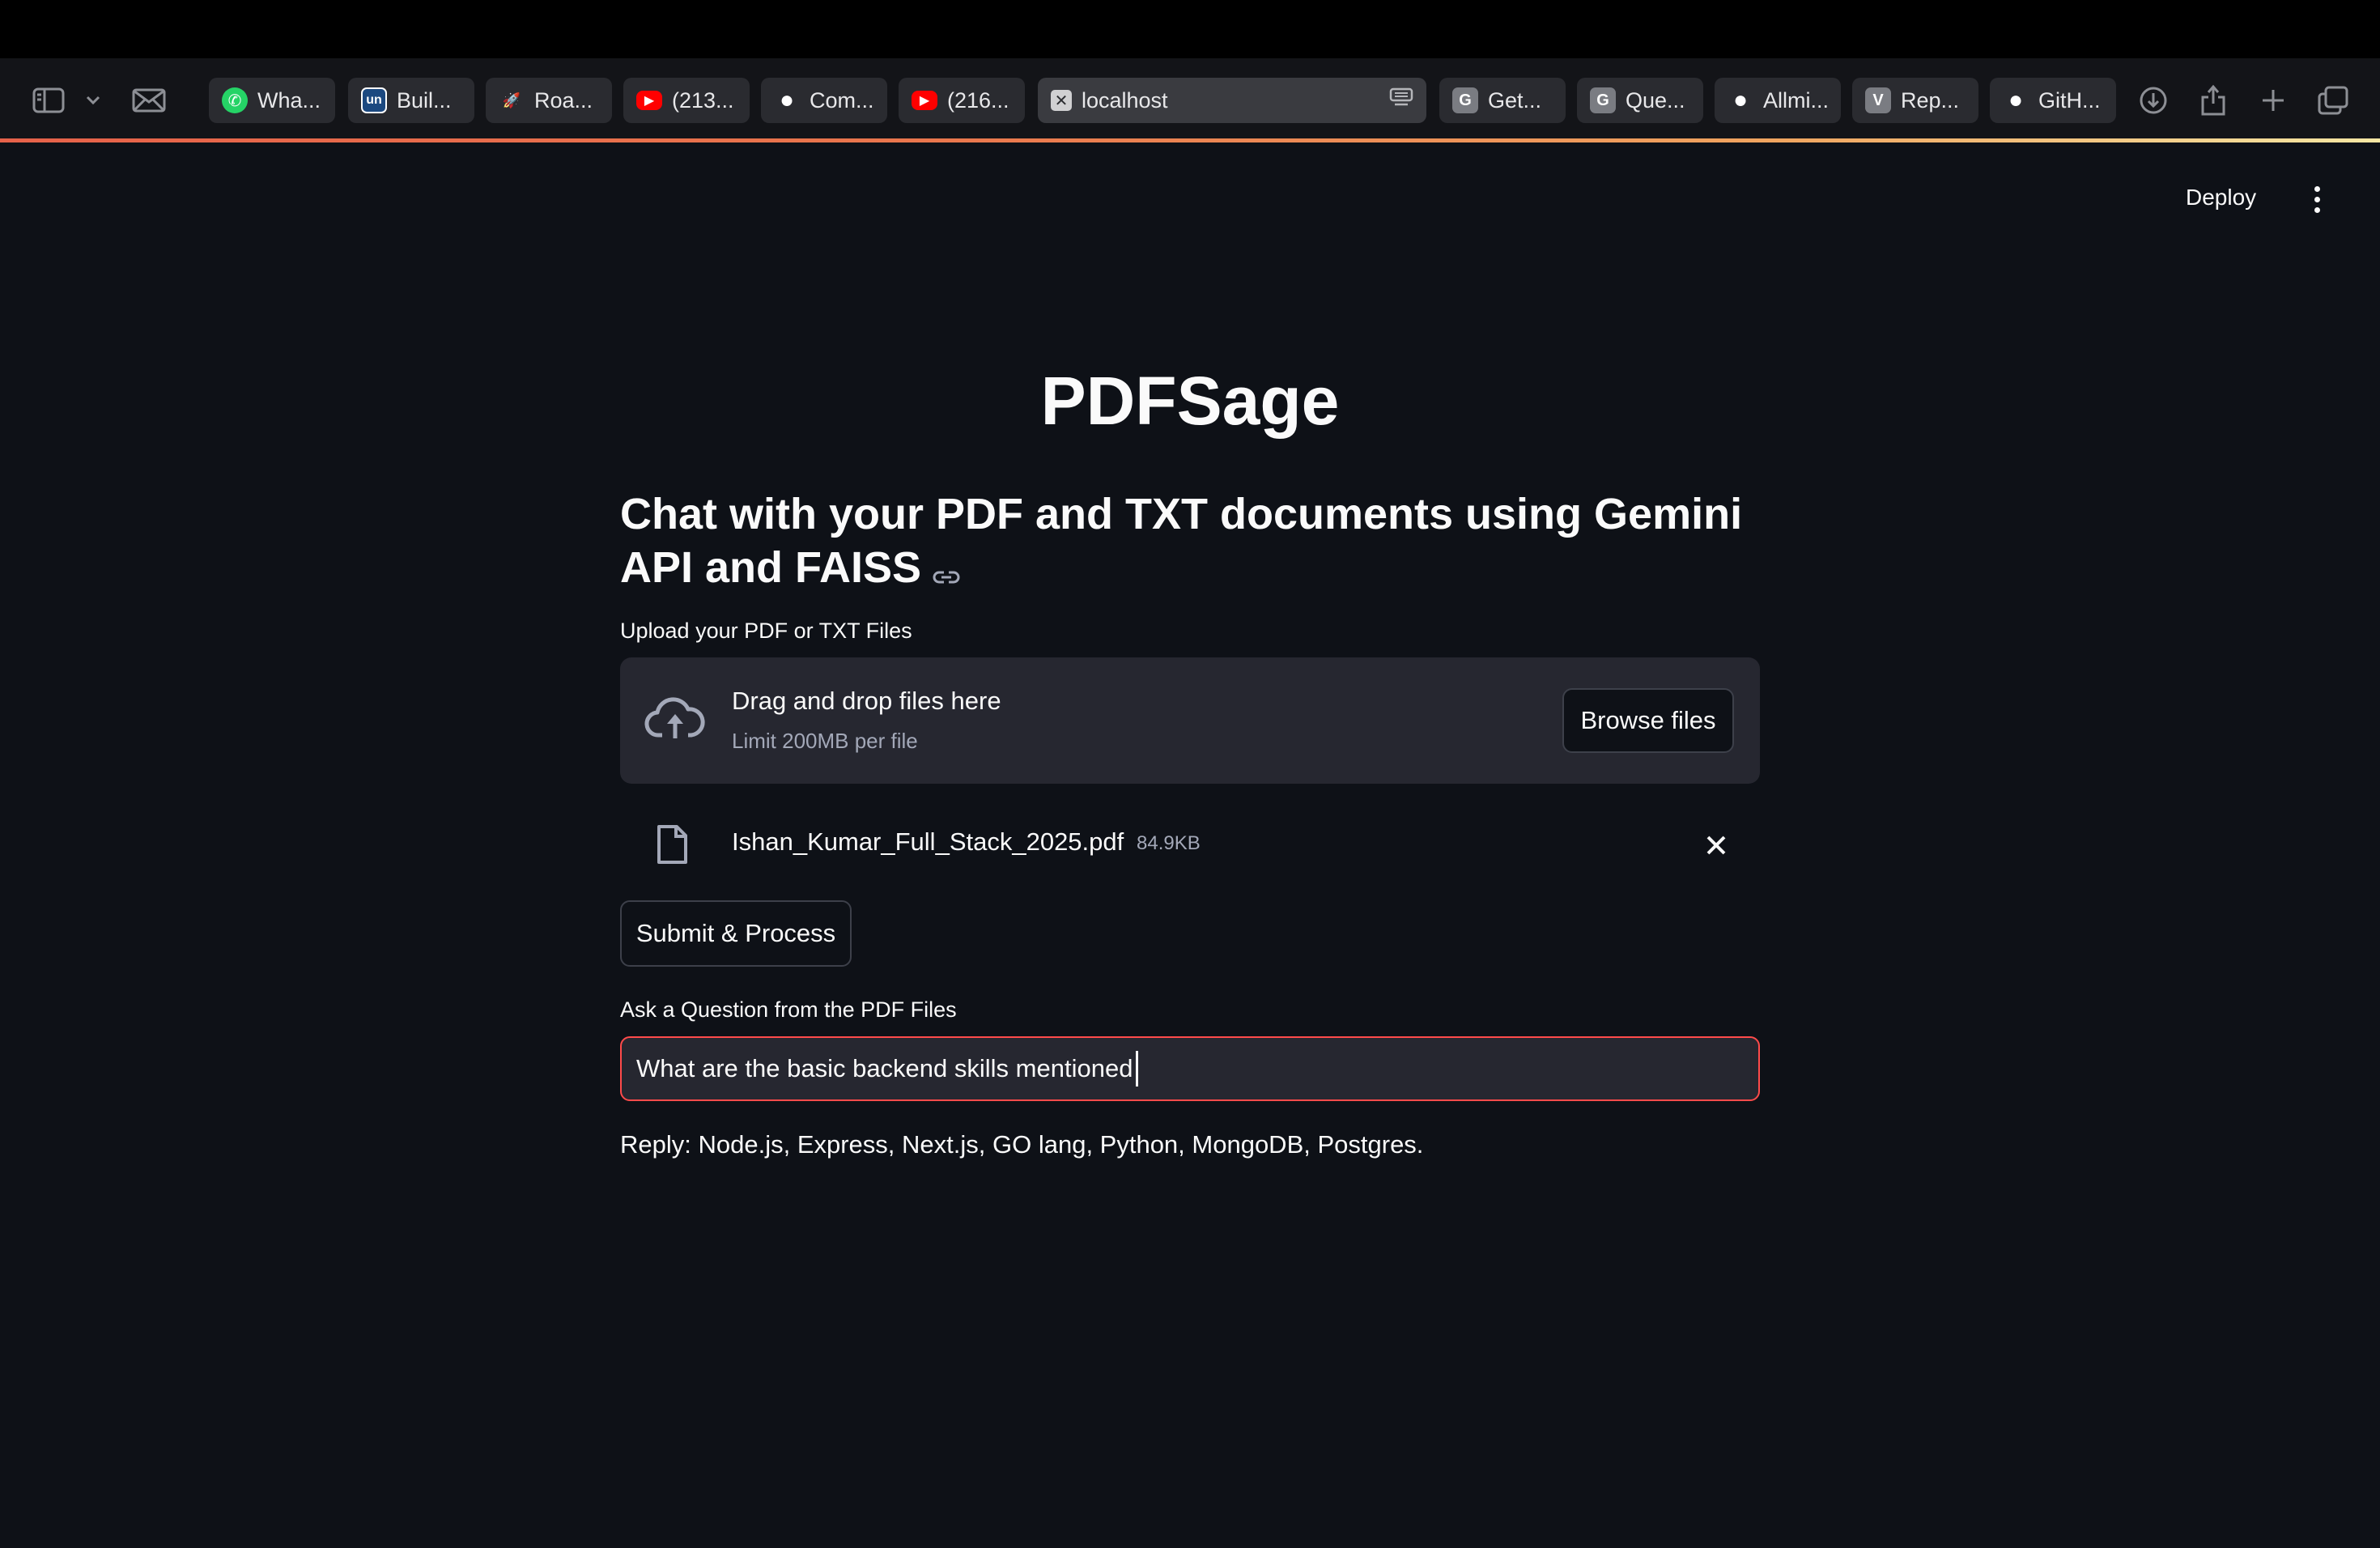 The image size is (2380, 1548). I want to click on page-title: PDFSage, so click(1190, 401).